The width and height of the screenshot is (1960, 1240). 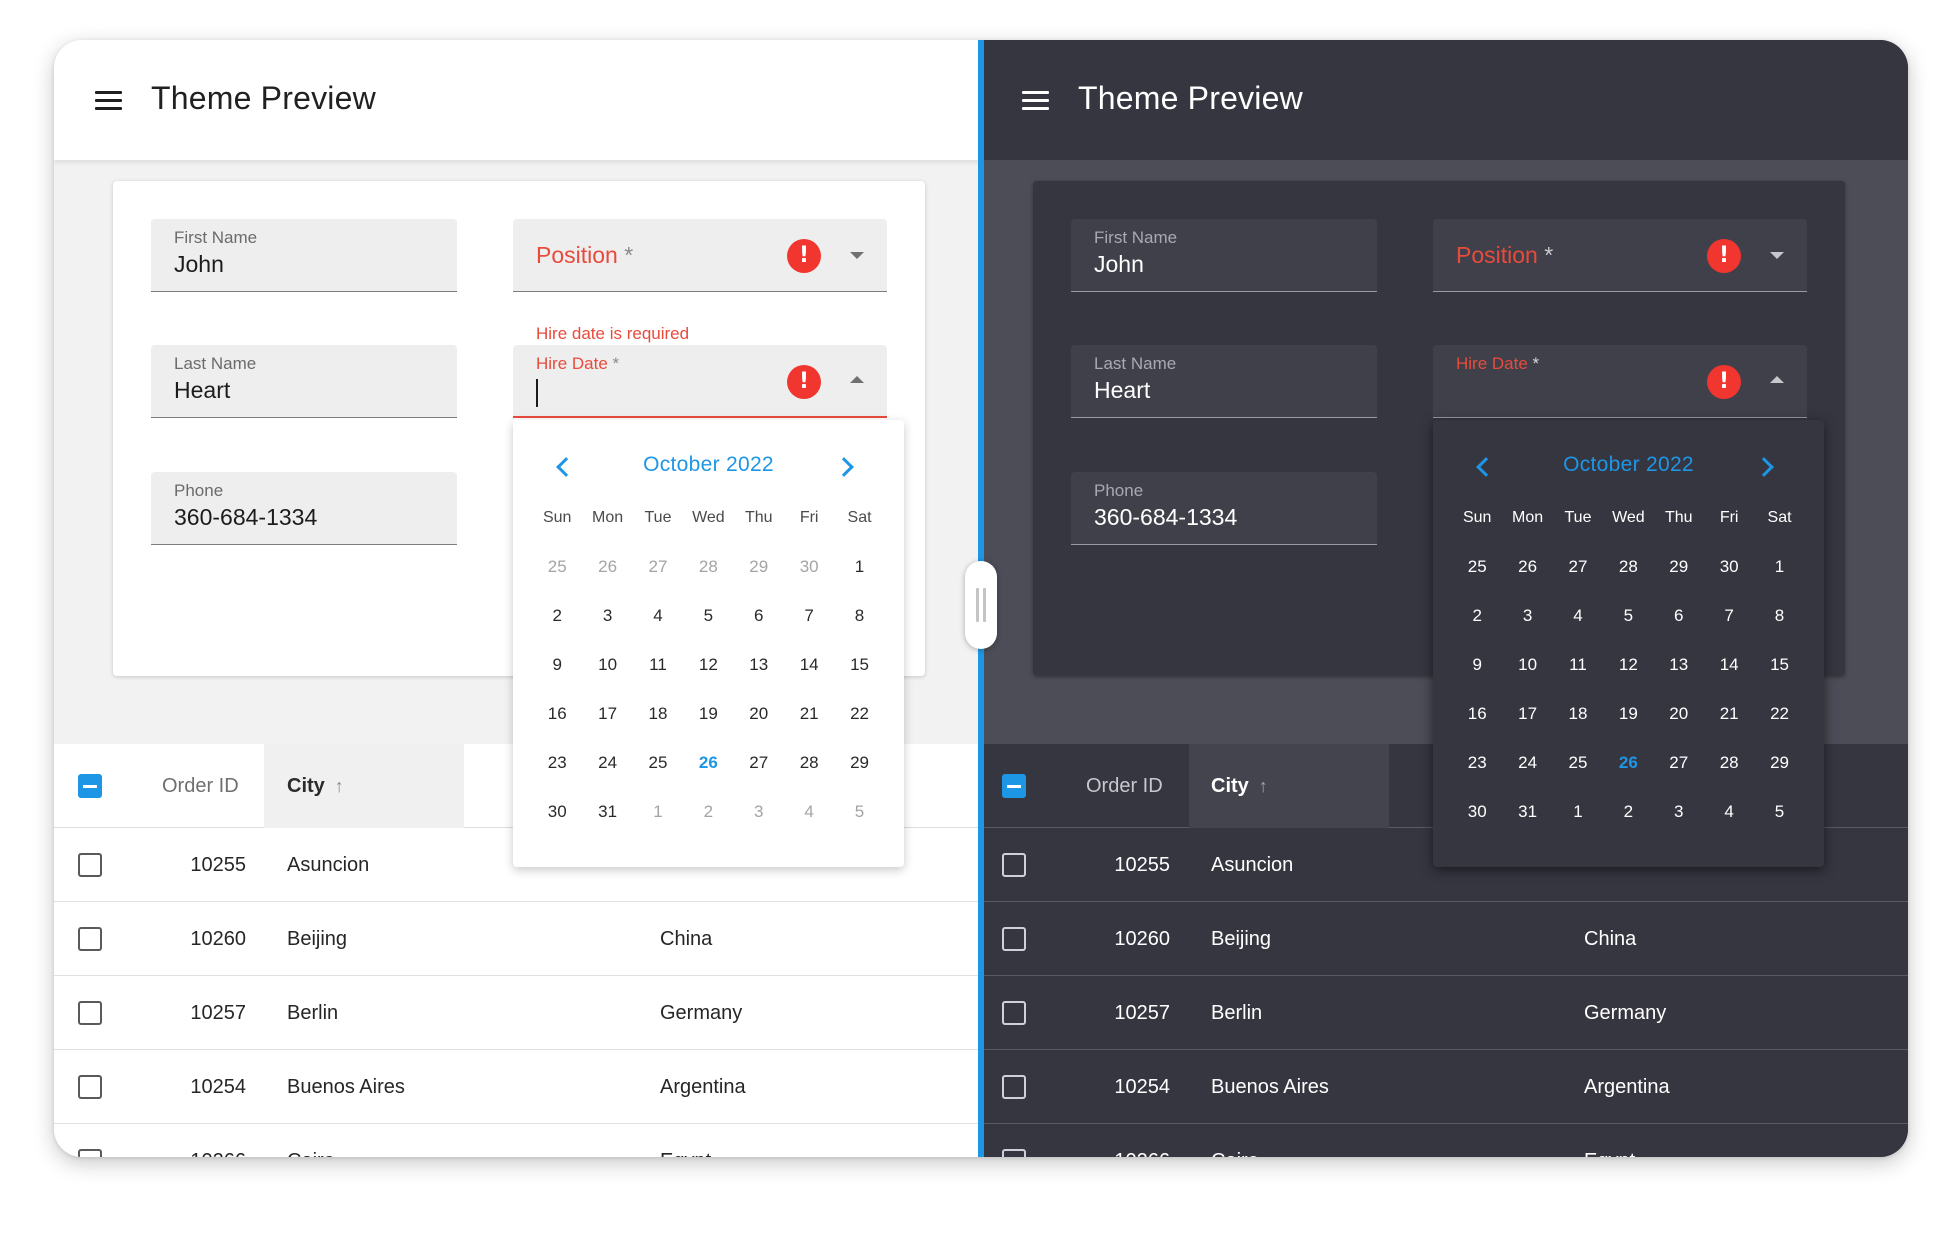 What do you see at coordinates (1779, 713) in the screenshot?
I see `calendar-day: 22` at bounding box center [1779, 713].